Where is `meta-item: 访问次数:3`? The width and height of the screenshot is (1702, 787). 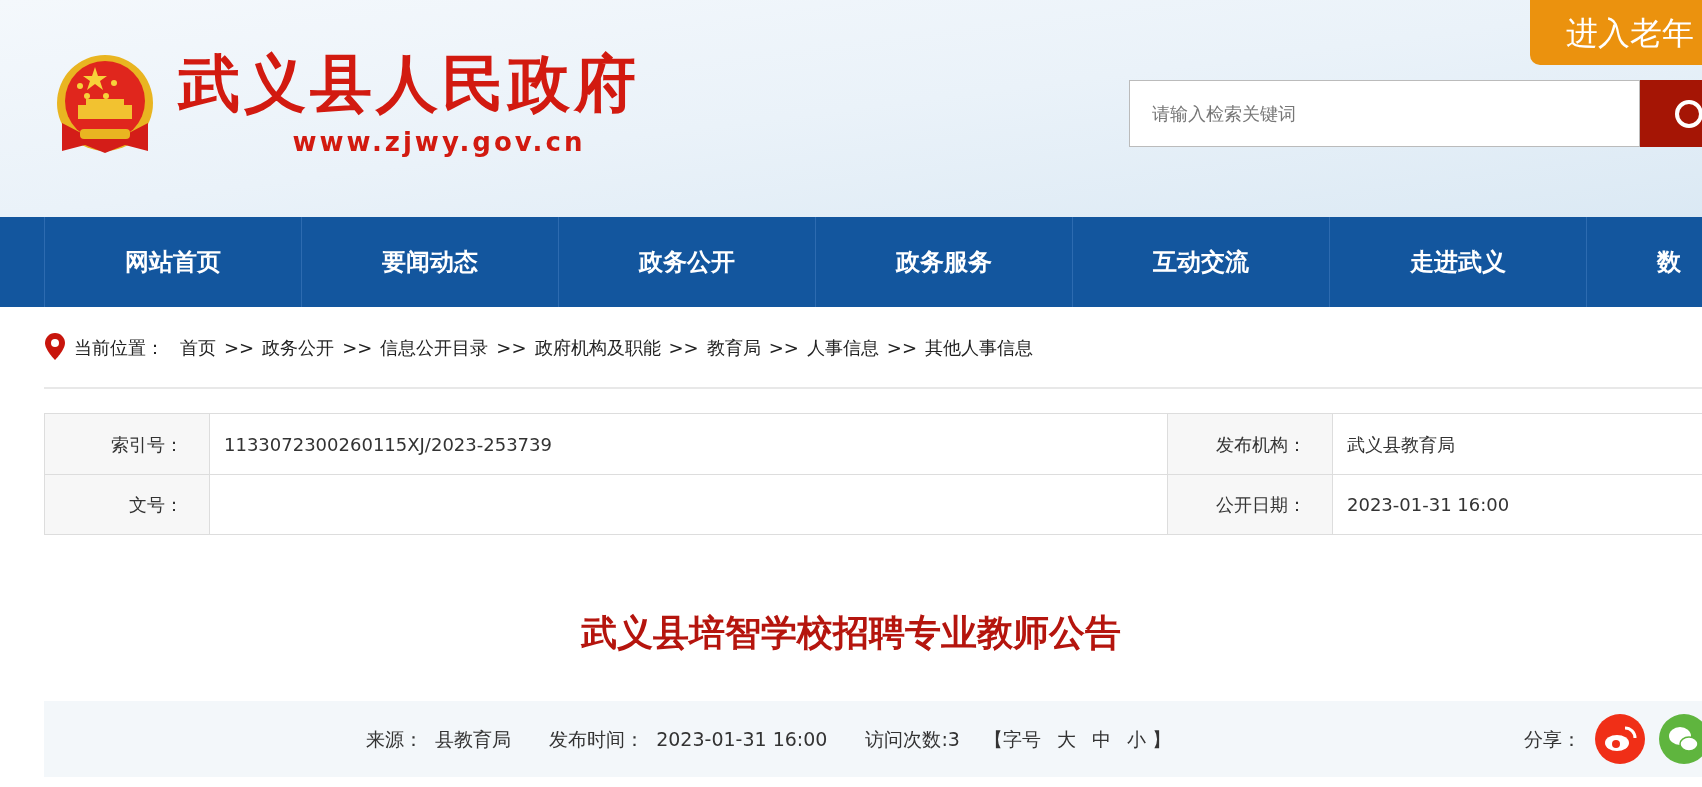
meta-item: 访问次数:3 is located at coordinates (912, 739).